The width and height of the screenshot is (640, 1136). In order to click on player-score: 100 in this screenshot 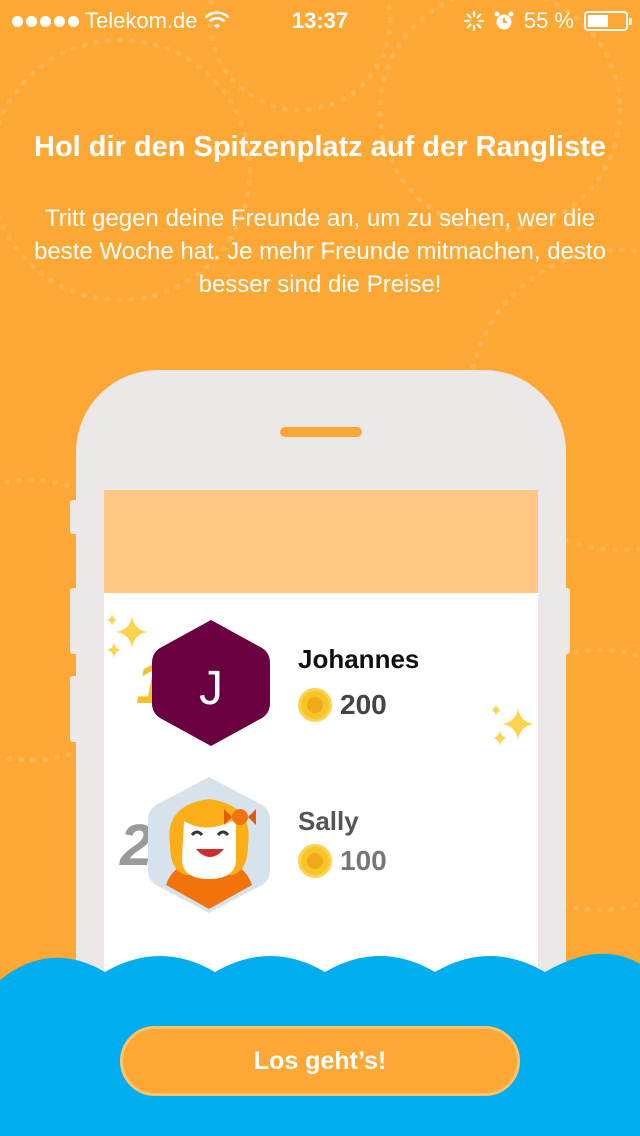, I will do `click(363, 860)`.